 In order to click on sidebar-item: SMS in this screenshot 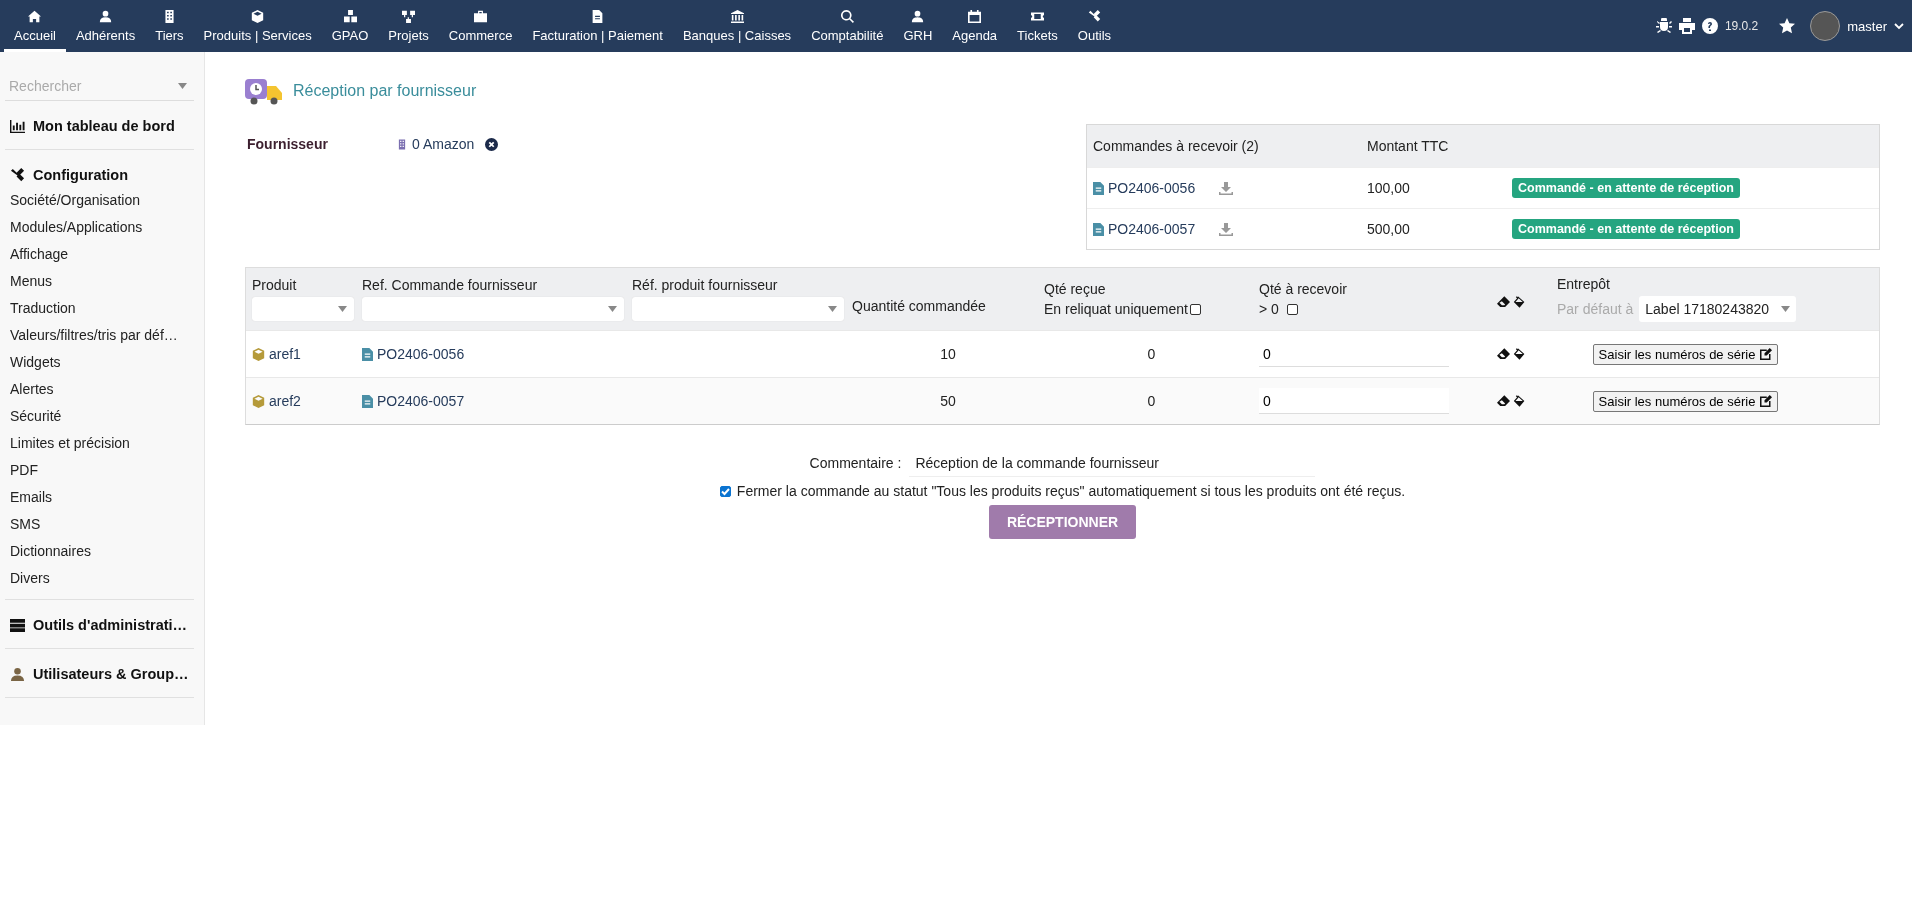, I will do `click(99, 524)`.